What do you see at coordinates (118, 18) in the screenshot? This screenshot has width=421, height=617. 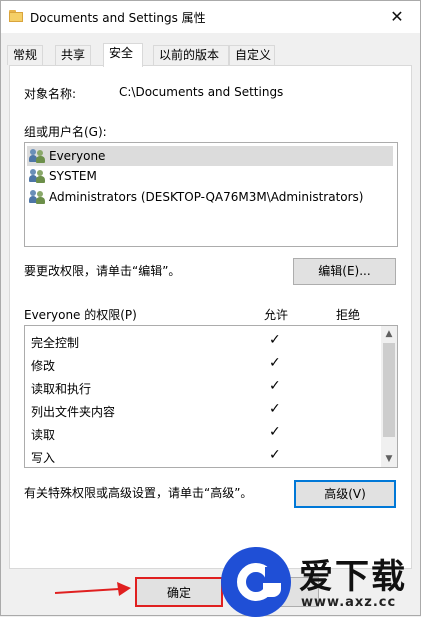 I see `window-title: Documents and Settings 属性` at bounding box center [118, 18].